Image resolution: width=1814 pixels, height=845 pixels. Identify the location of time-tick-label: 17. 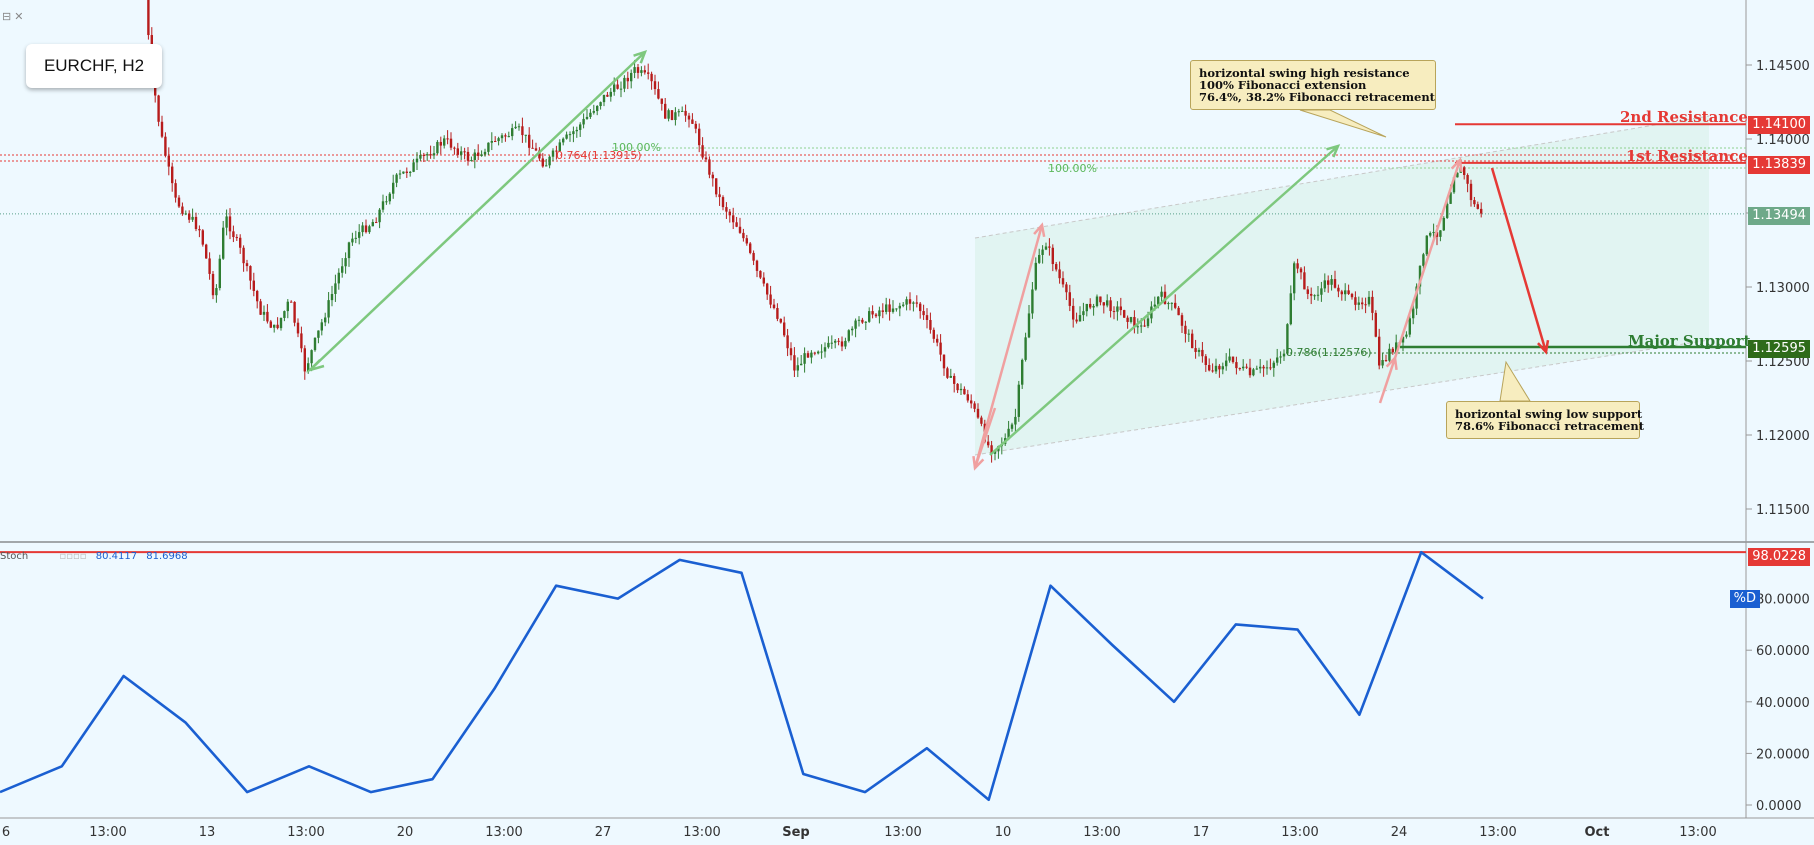
(1201, 832).